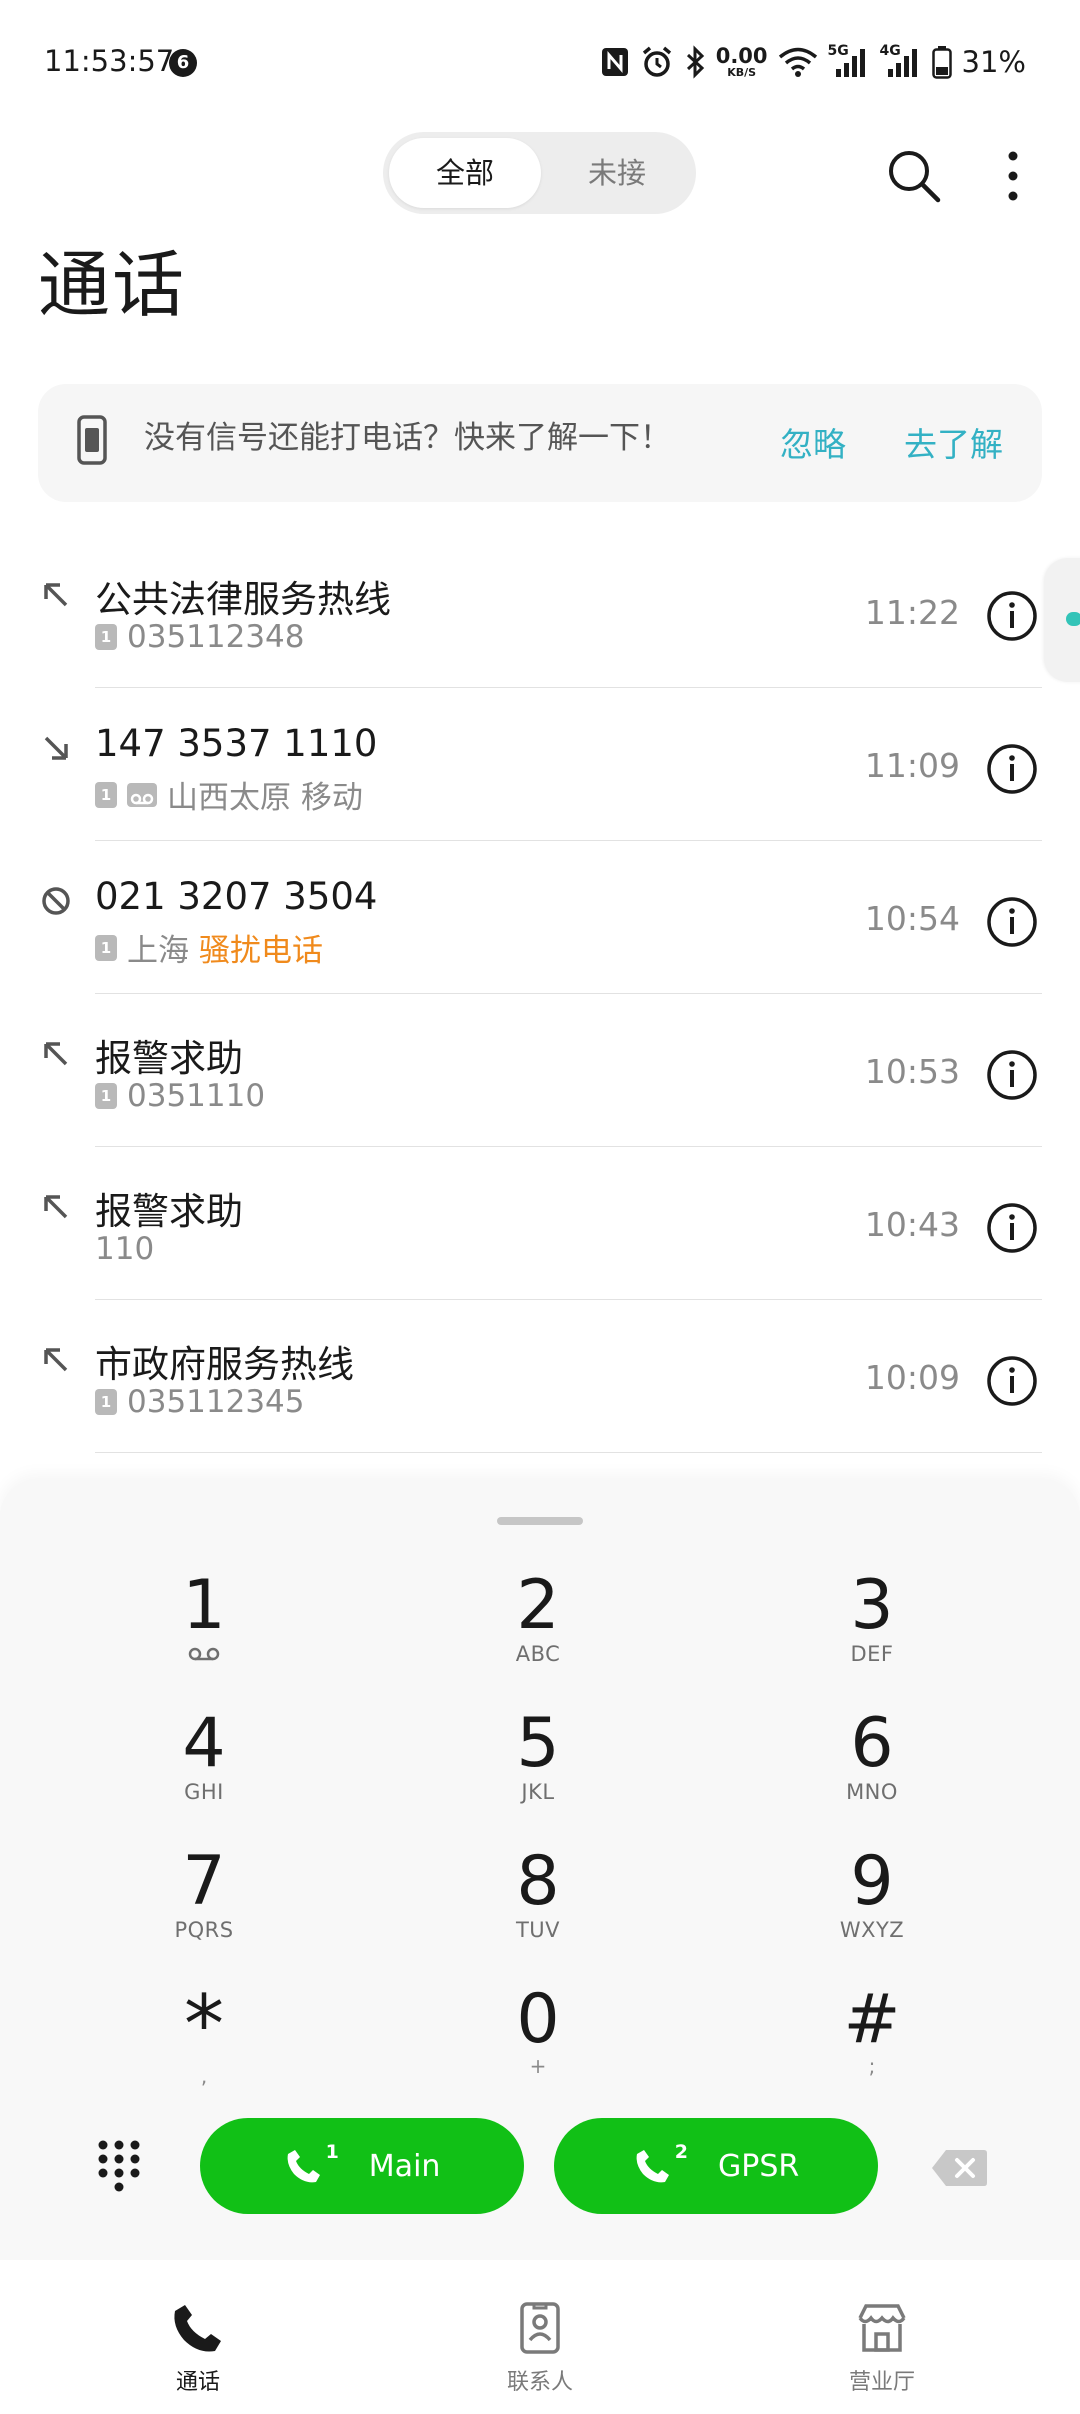 This screenshot has width=1080, height=2414. Describe the element at coordinates (872, 2019) in the screenshot. I see `dial-key-digit: #` at that location.